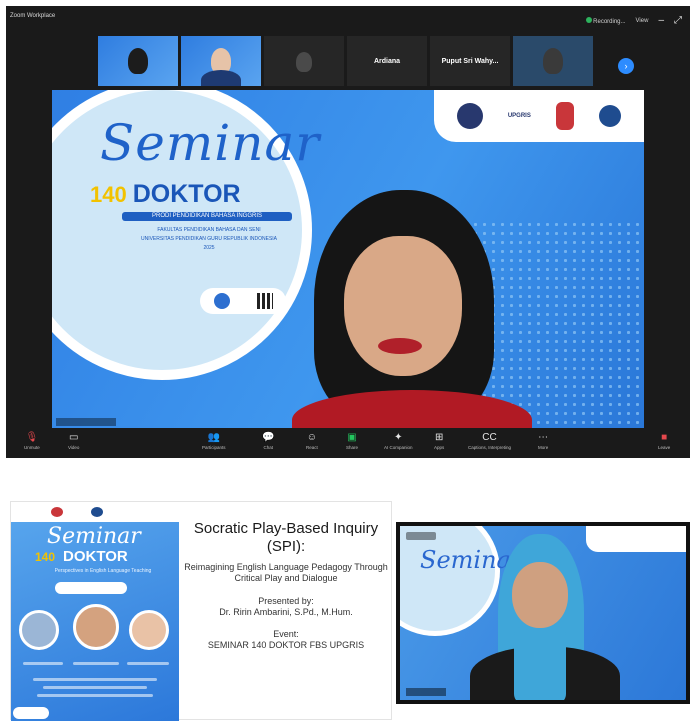 This screenshot has height=721, width=690. What do you see at coordinates (268, 447) in the screenshot?
I see `toolbar-label: Chat` at bounding box center [268, 447].